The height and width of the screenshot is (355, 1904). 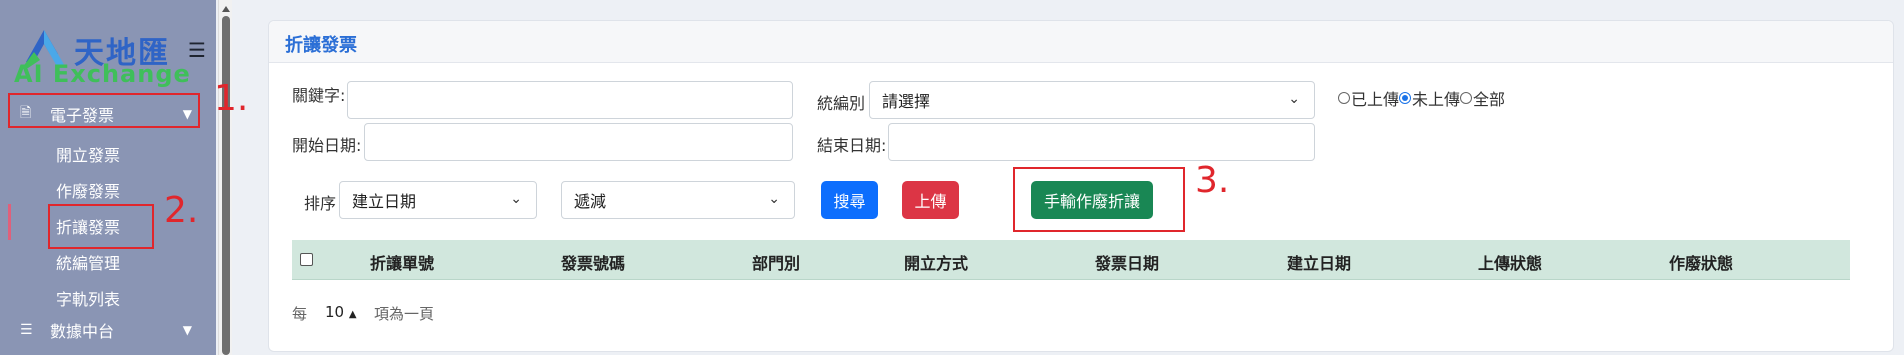 What do you see at coordinates (1092, 100) in the screenshot?
I see `tax-id-select: 請選擇 ⌄` at bounding box center [1092, 100].